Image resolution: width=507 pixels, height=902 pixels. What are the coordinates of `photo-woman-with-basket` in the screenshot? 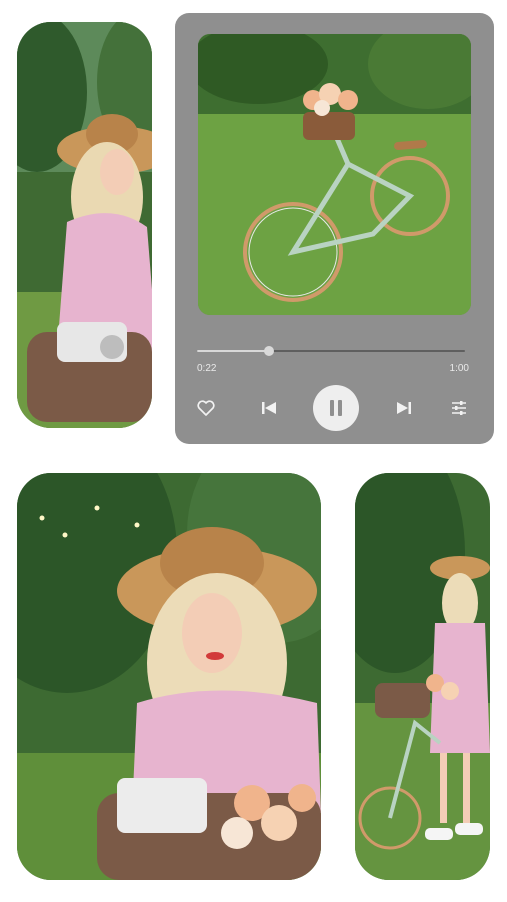 It's located at (84, 225).